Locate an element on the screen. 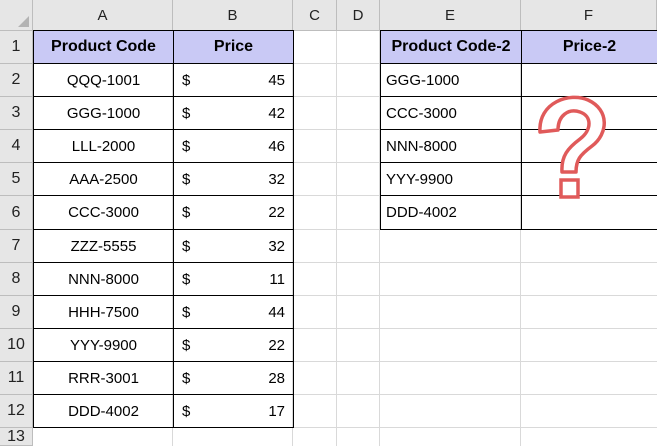 The width and height of the screenshot is (657, 446). row-header-11: 11 is located at coordinates (16, 378).